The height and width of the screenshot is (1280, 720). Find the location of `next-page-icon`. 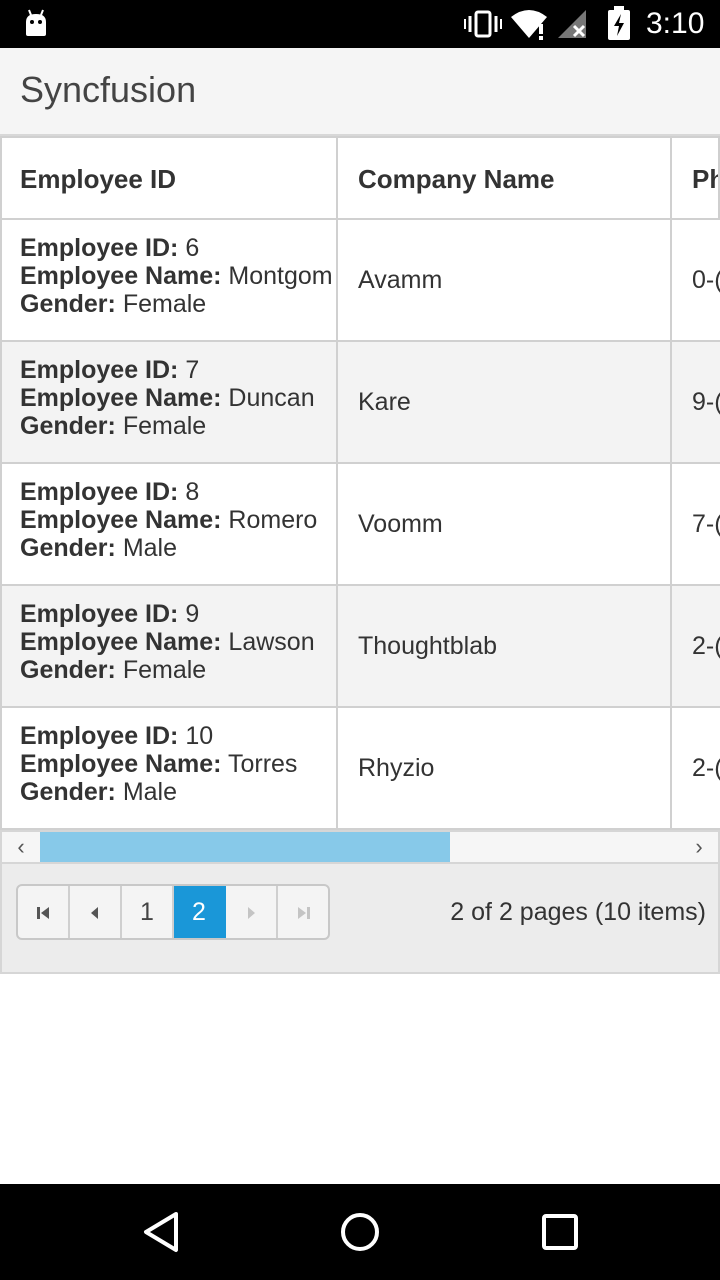

next-page-icon is located at coordinates (251, 913).